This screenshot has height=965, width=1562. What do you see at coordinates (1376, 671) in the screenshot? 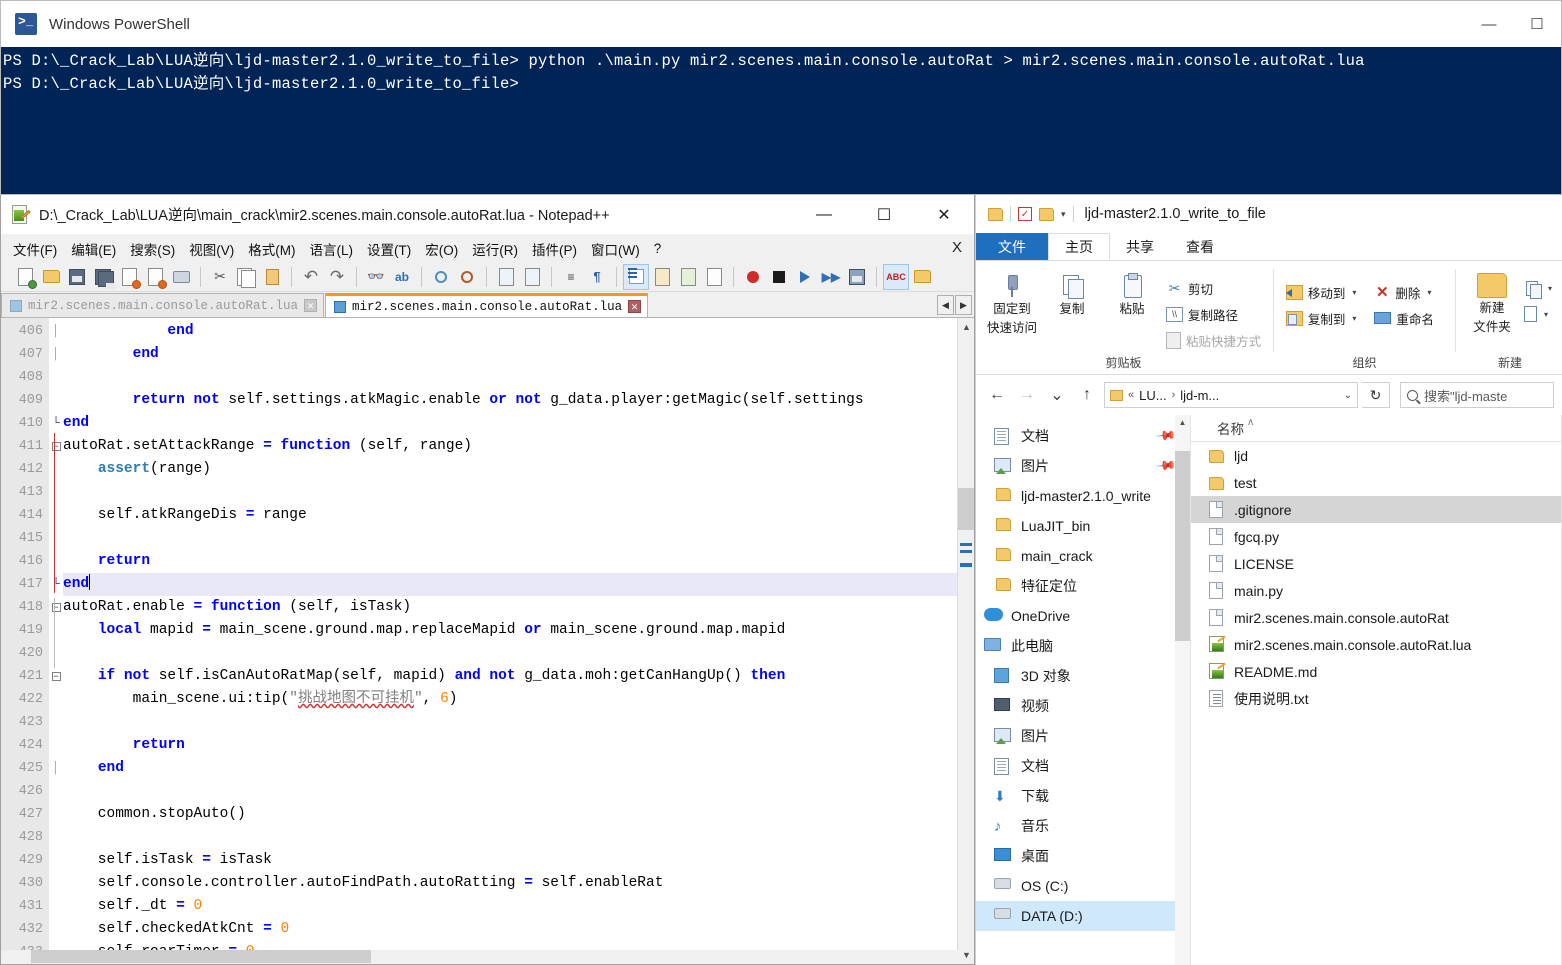
I see `file-row: README.md` at bounding box center [1376, 671].